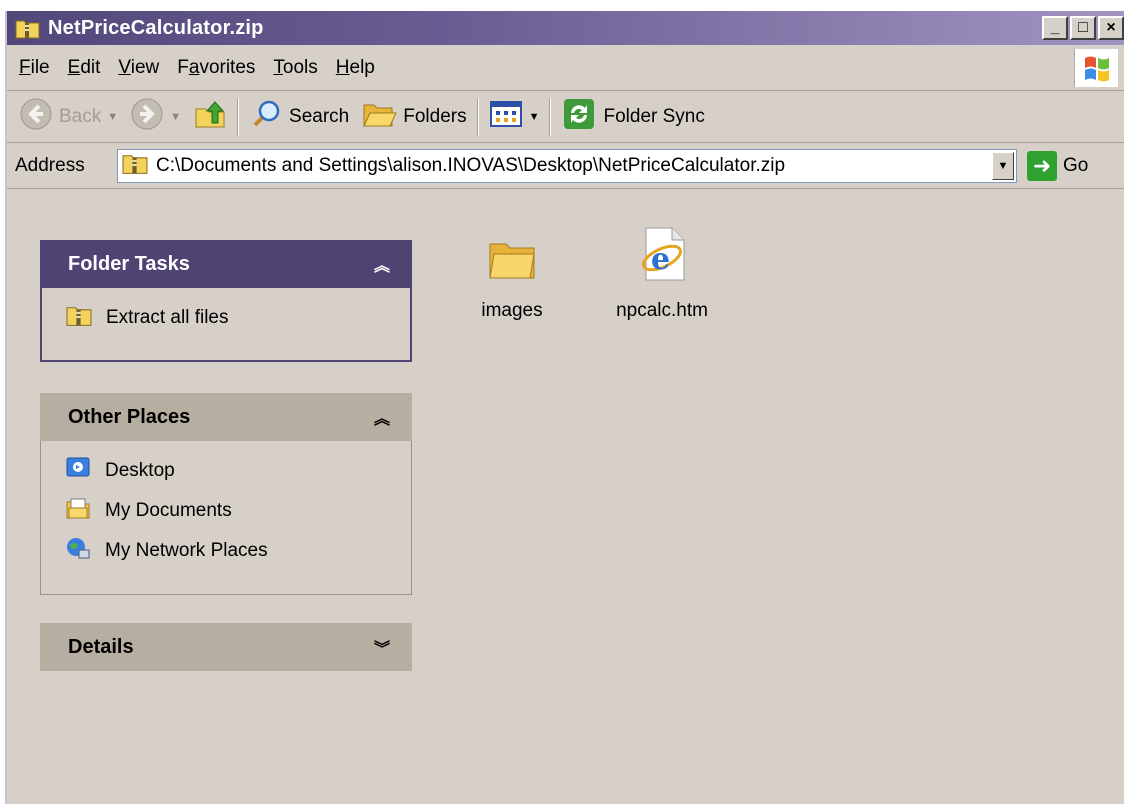 The height and width of the screenshot is (804, 1124). Describe the element at coordinates (101, 646) in the screenshot. I see `details-title: Details` at that location.